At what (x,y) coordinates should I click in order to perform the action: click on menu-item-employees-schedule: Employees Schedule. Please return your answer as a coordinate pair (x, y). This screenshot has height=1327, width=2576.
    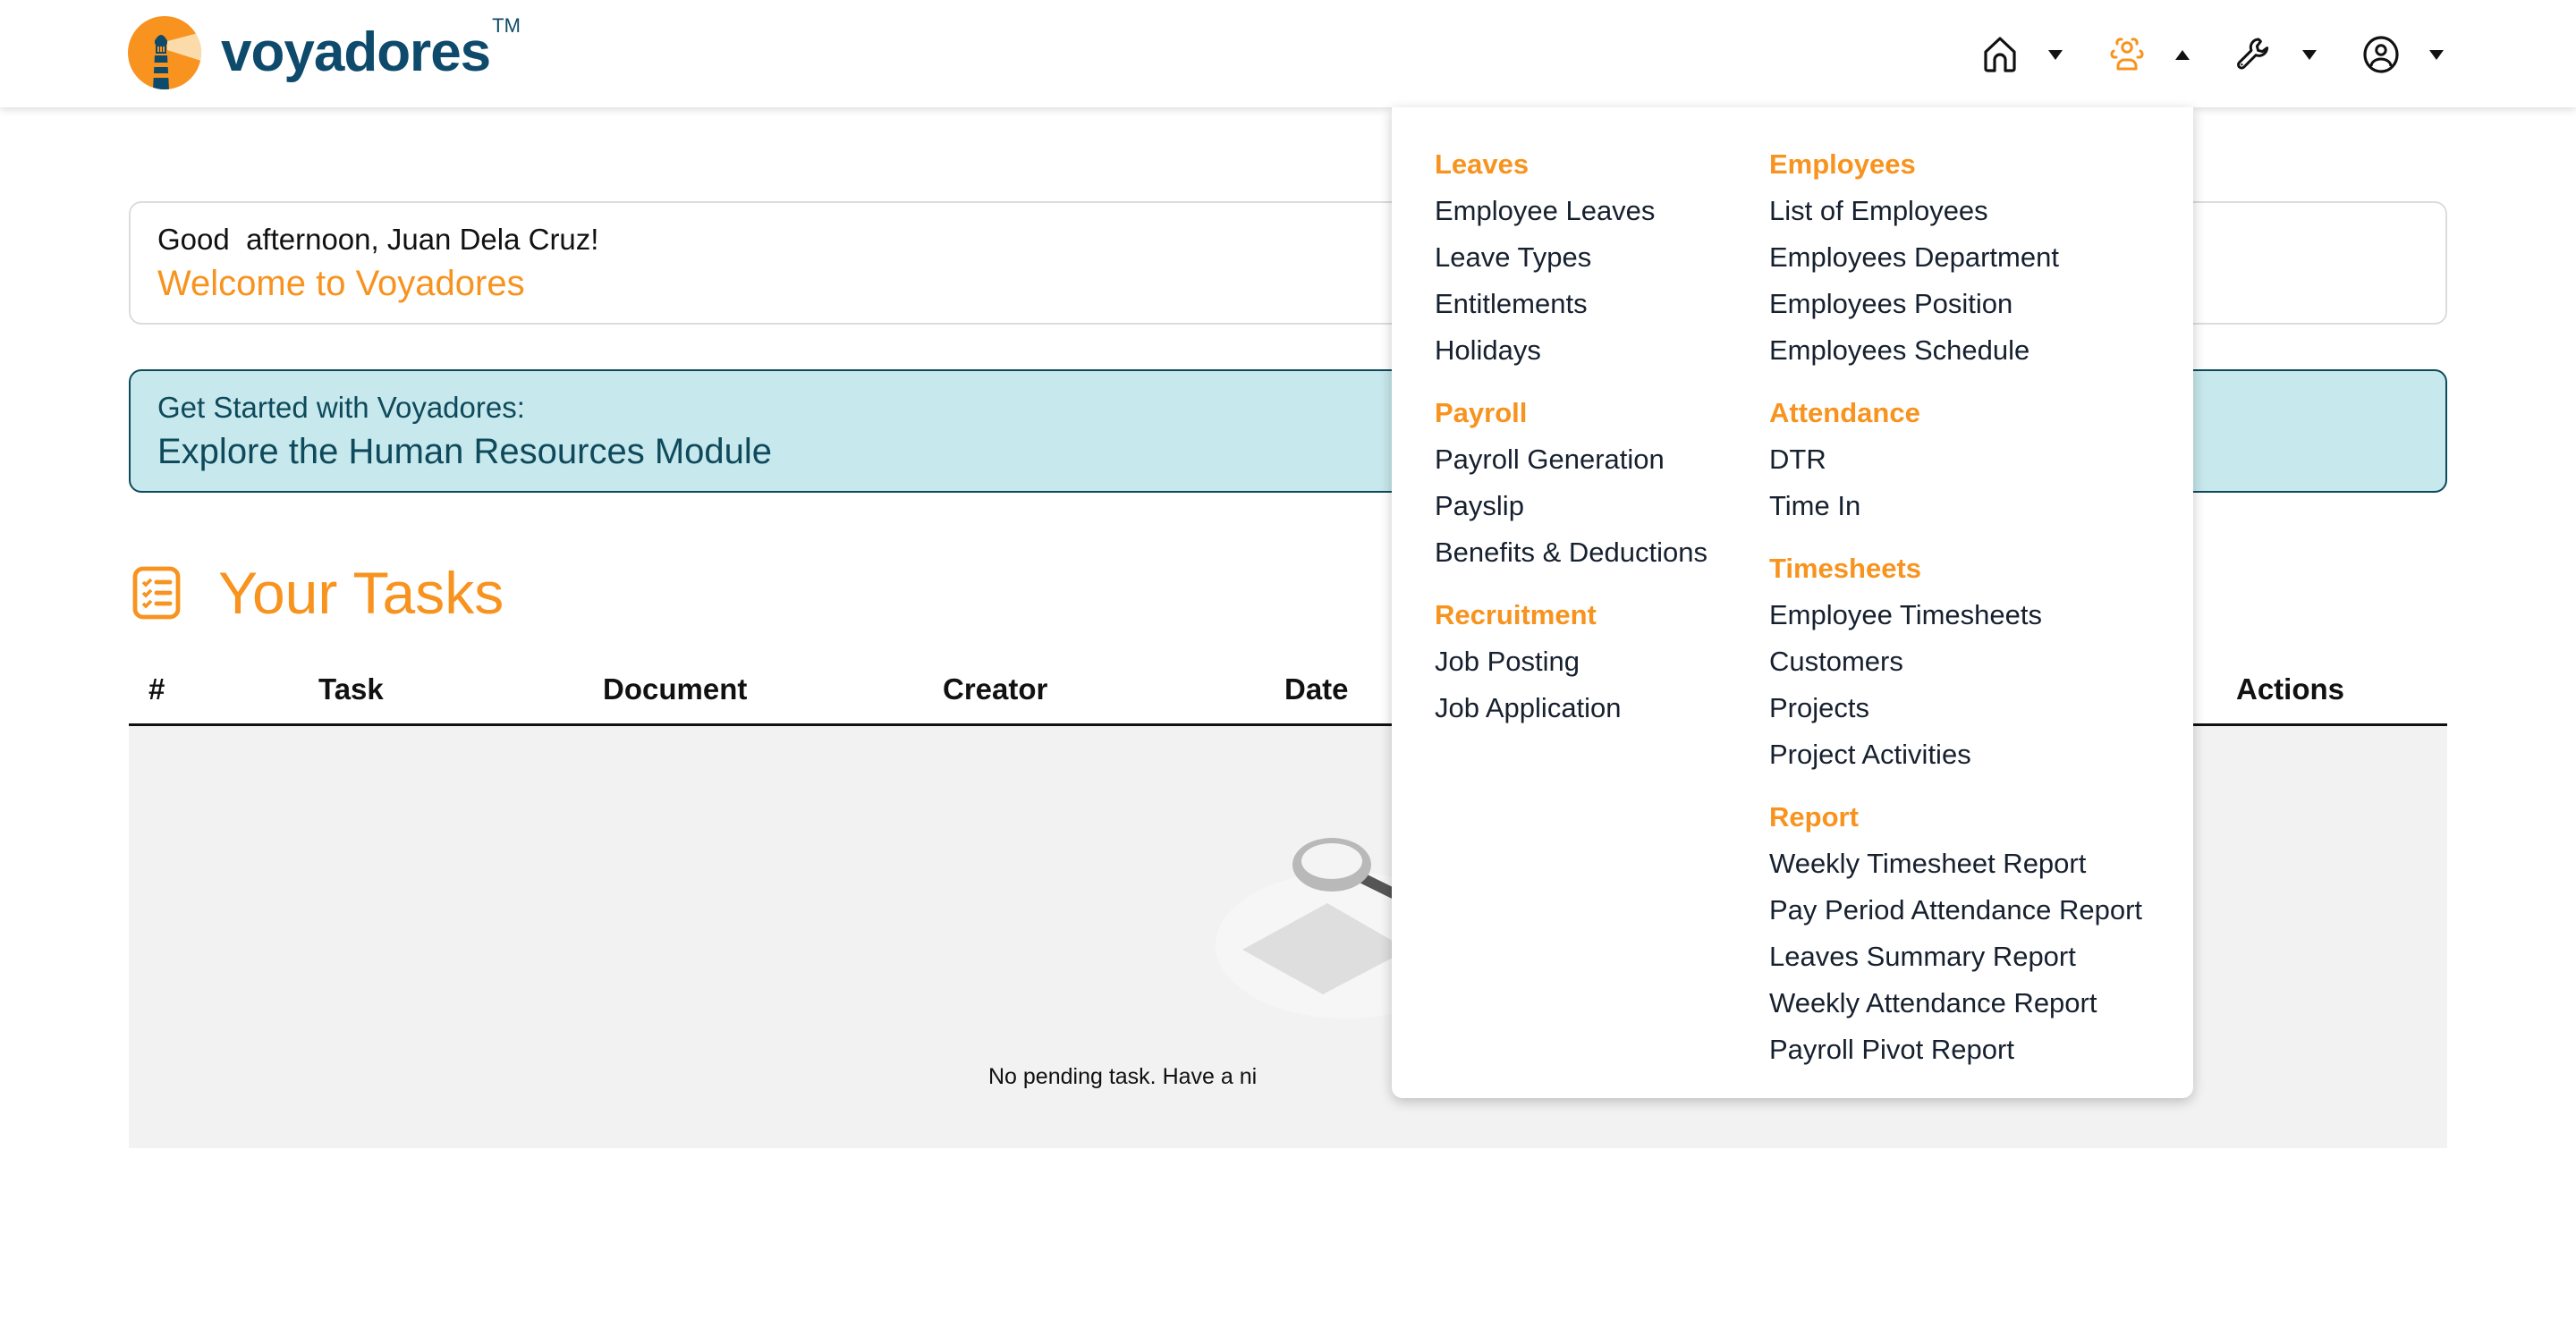
    Looking at the image, I should click on (1955, 350).